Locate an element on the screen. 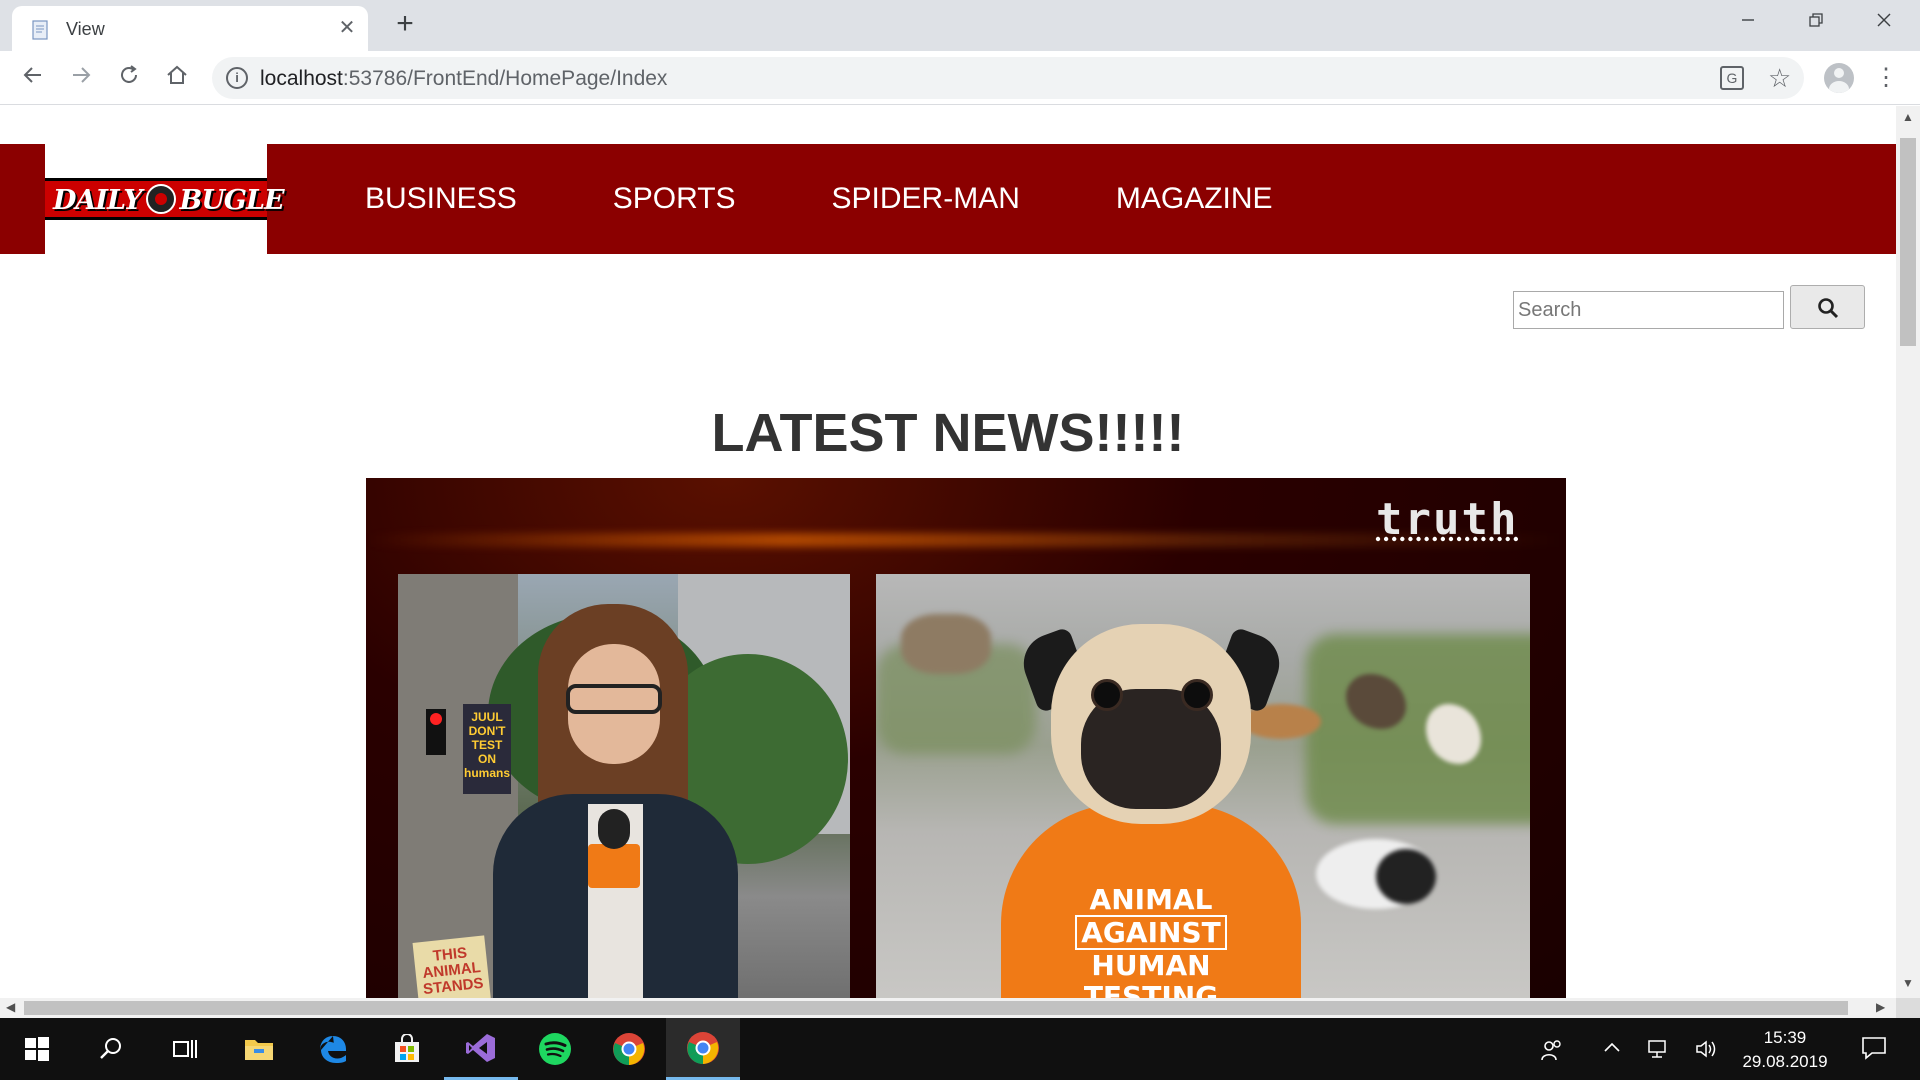 This screenshot has width=1920, height=1080. spotify-button is located at coordinates (555, 1049).